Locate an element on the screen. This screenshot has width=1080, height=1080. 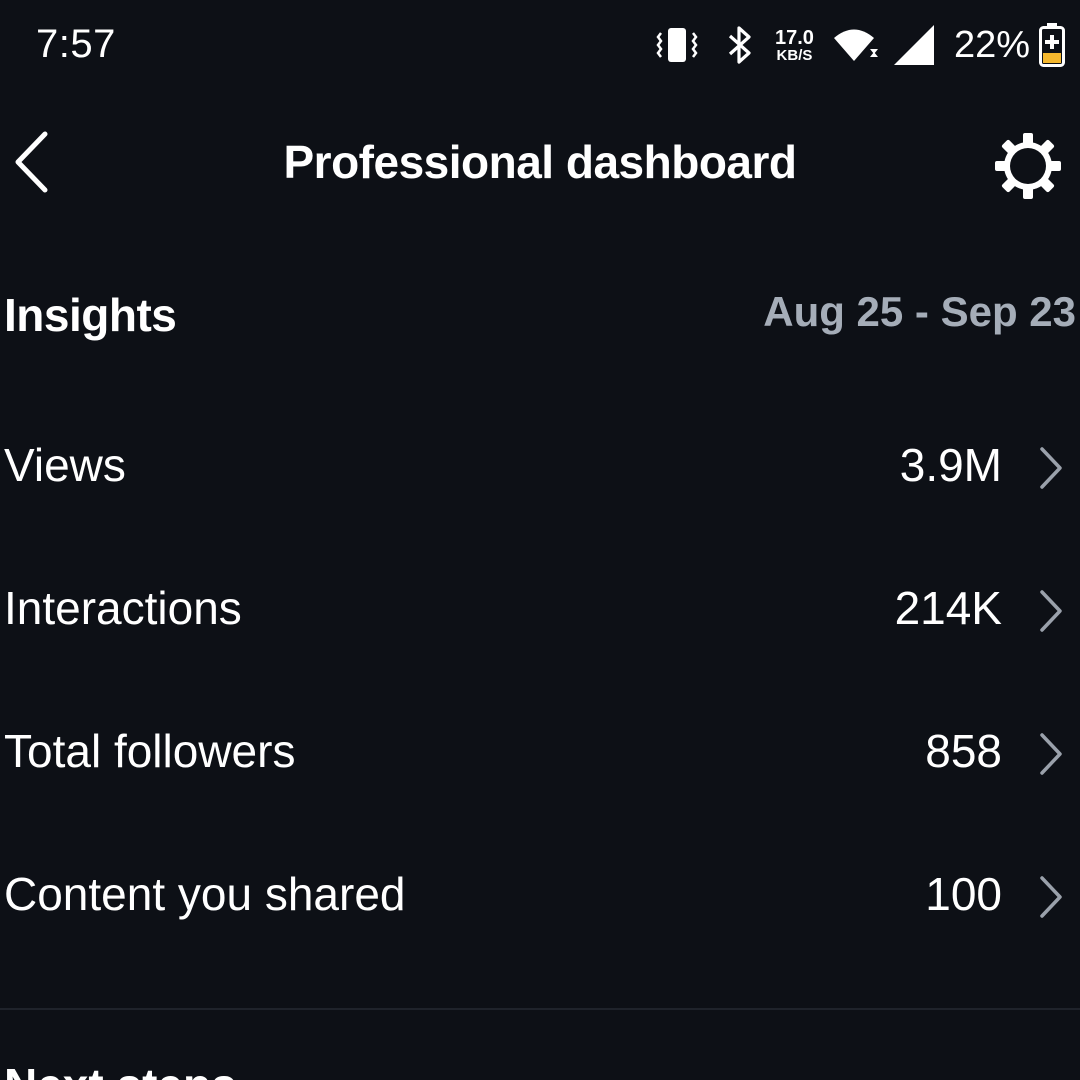
metric-label: Content you shared is located at coordinates (205, 894).